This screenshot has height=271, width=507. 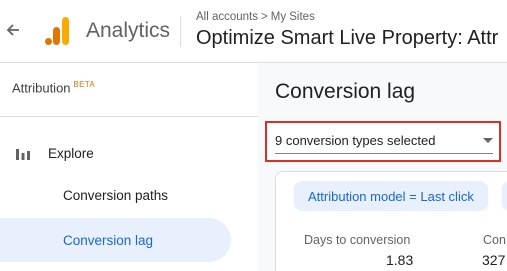 What do you see at coordinates (84, 84) in the screenshot?
I see `beta-badge: BETA` at bounding box center [84, 84].